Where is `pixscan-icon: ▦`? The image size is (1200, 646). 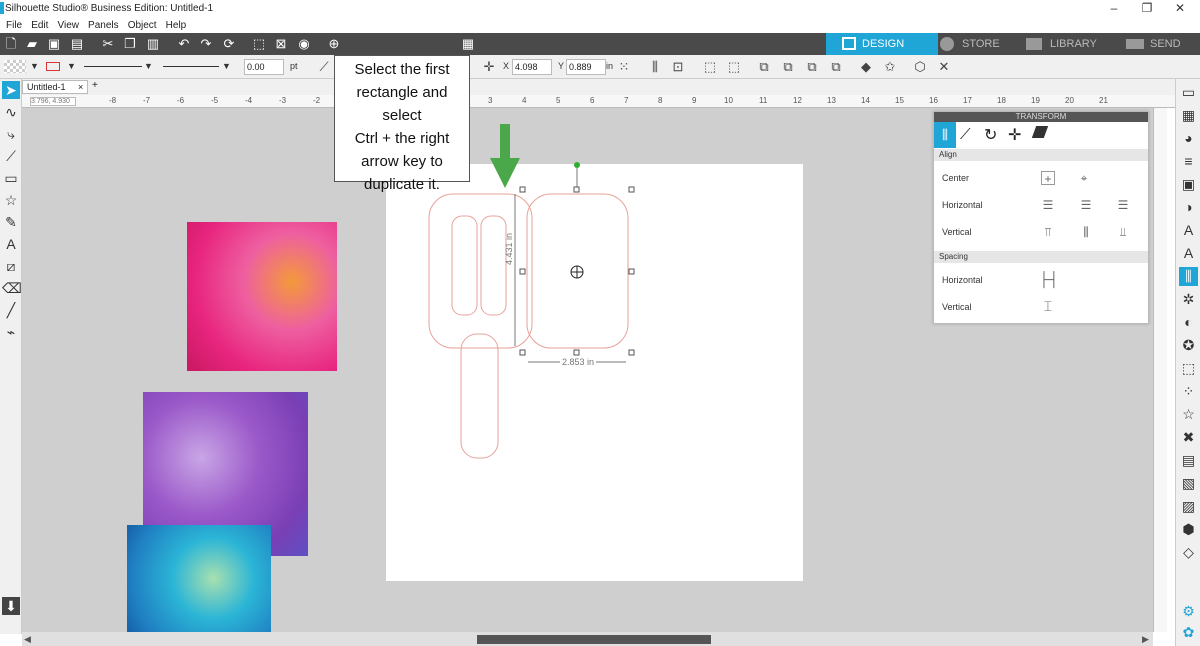
pixscan-icon: ▦ is located at coordinates (1188, 115).